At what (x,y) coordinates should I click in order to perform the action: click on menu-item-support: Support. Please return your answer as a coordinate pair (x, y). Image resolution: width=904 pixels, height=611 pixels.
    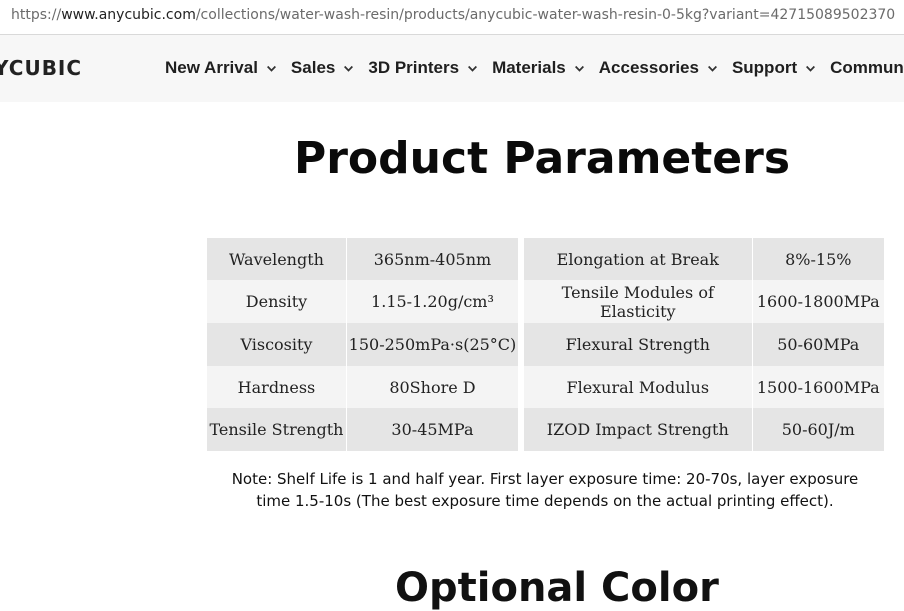
    Looking at the image, I should click on (774, 68).